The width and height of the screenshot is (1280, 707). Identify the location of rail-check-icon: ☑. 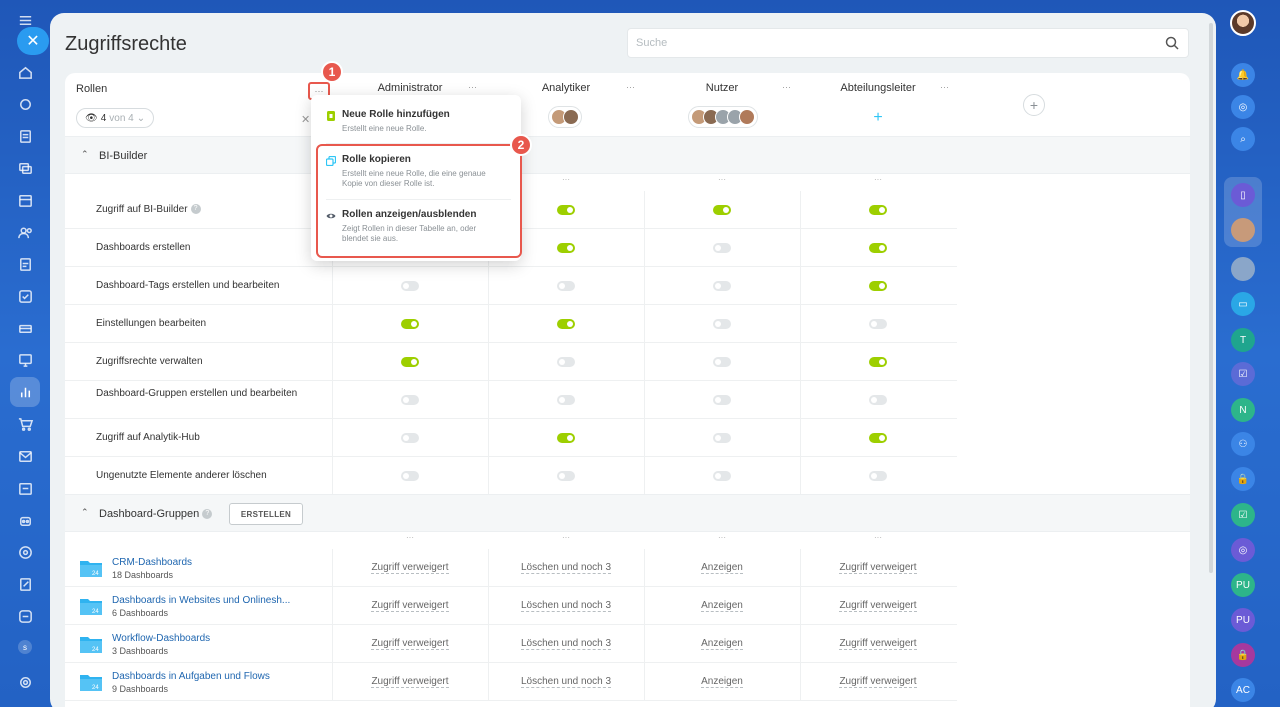
(1243, 374).